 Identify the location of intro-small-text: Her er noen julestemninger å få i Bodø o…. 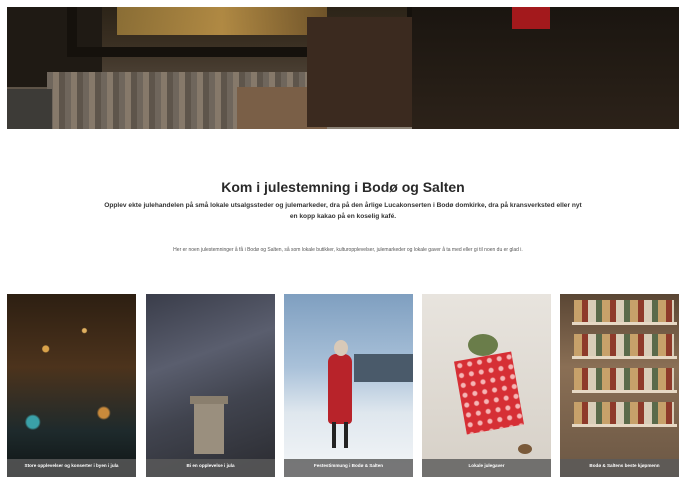
(348, 250).